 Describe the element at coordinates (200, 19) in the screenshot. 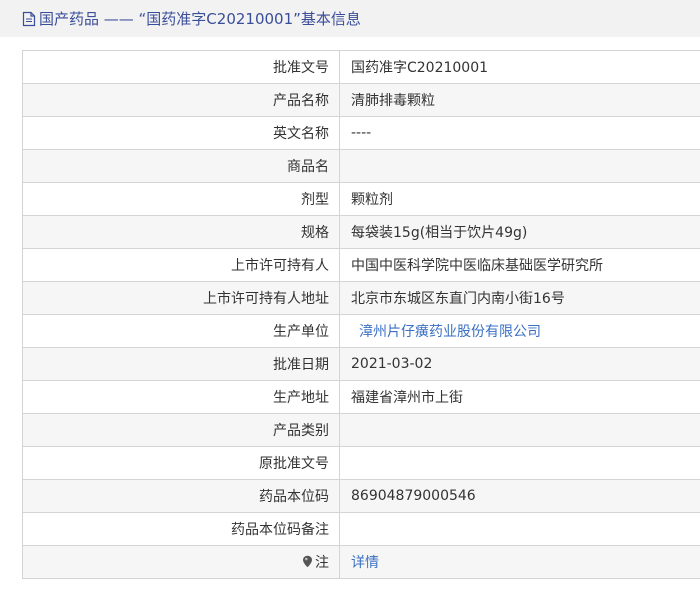

I see `page-title: 国产药品 —— “国药准字C20210001”基本信息` at that location.